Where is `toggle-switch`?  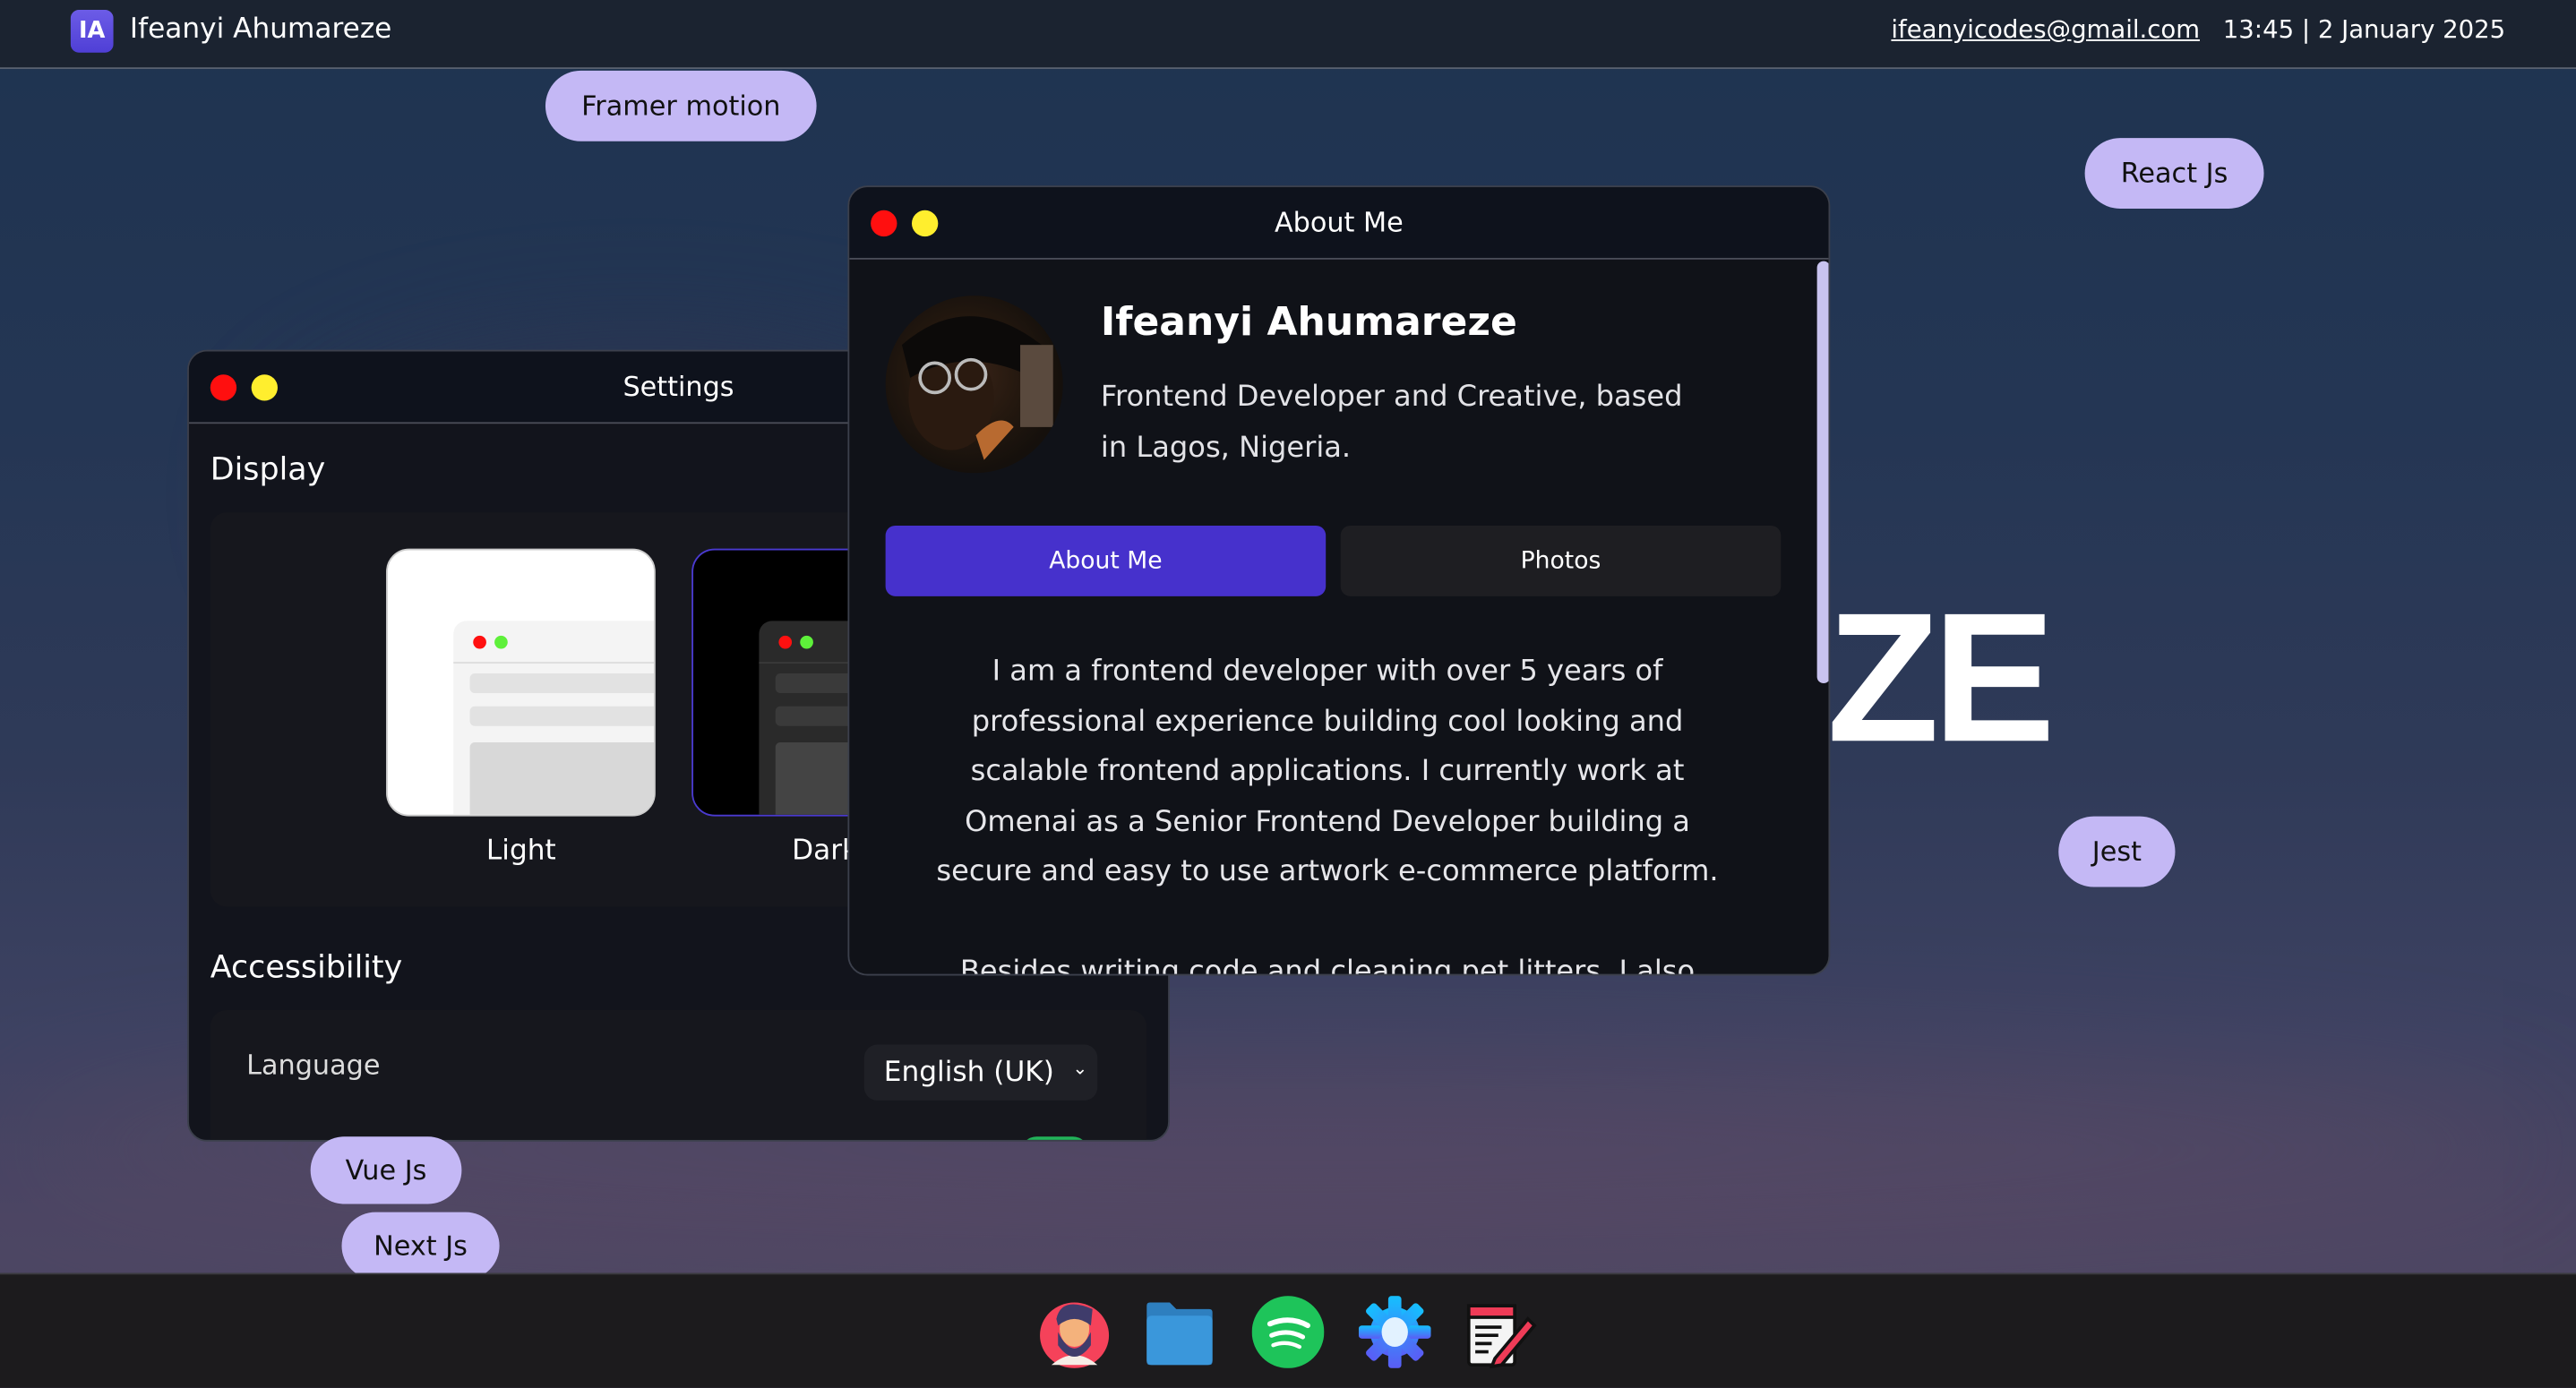 toggle-switch is located at coordinates (1055, 1138).